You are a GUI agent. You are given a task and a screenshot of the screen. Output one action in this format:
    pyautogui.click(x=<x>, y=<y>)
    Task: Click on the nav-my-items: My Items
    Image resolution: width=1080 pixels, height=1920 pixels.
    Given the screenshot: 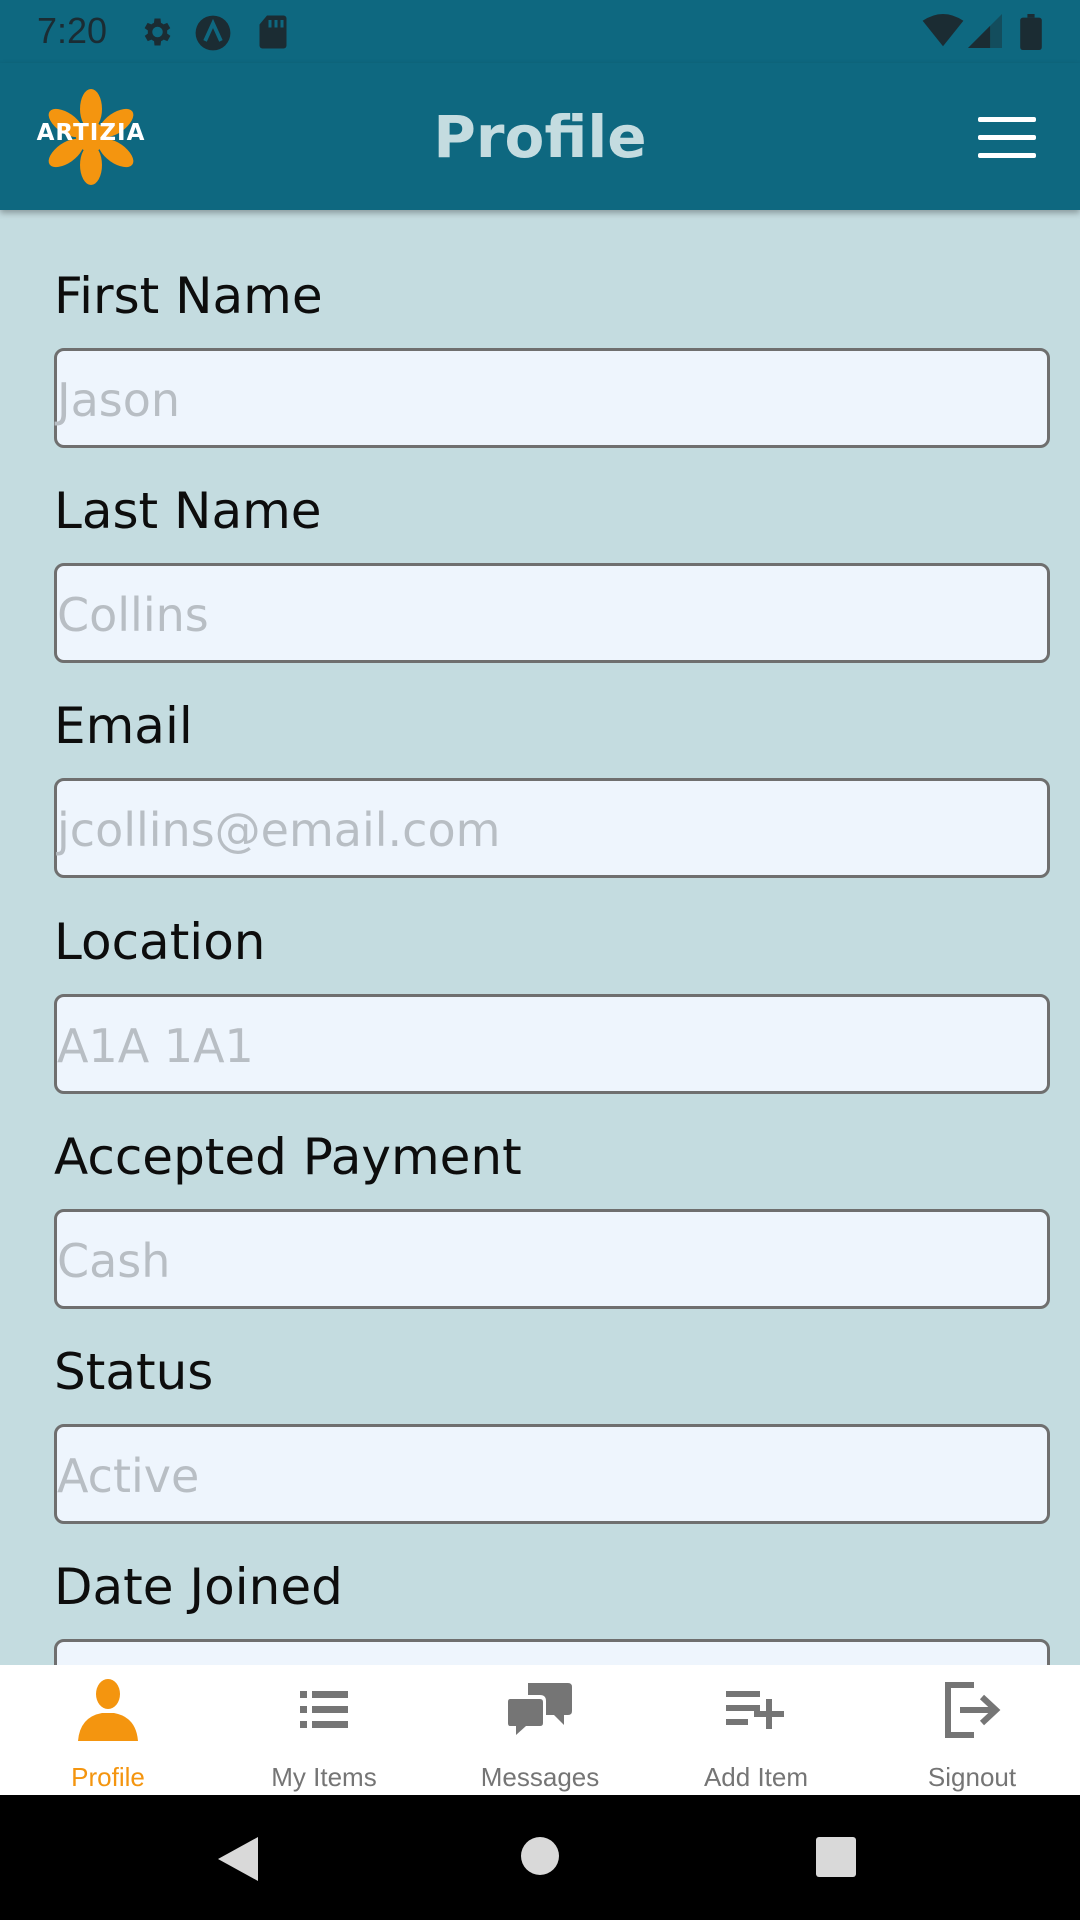 What is the action you would take?
    pyautogui.click(x=324, y=1730)
    